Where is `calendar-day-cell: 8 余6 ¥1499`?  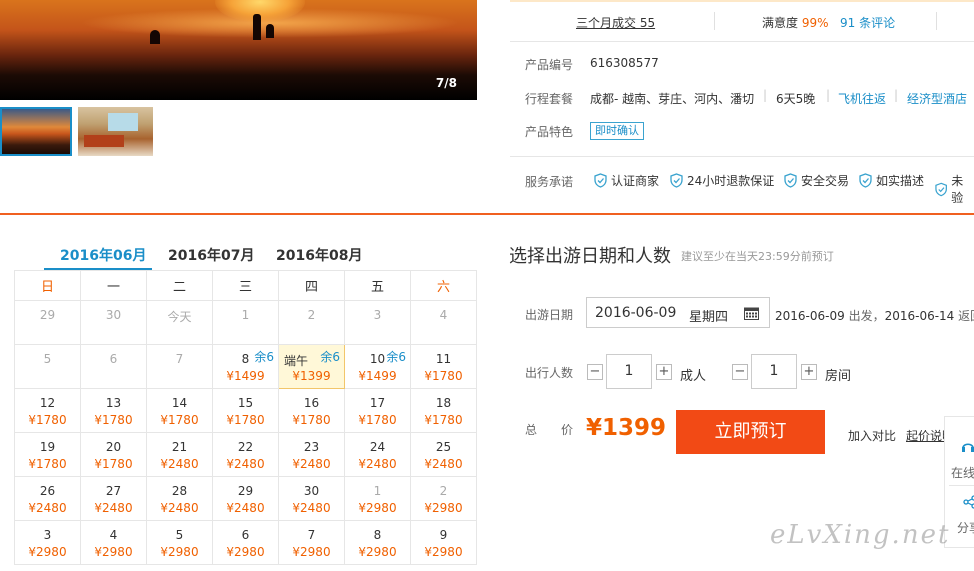
calendar-day-cell: 8 余6 ¥1499 is located at coordinates (245, 366).